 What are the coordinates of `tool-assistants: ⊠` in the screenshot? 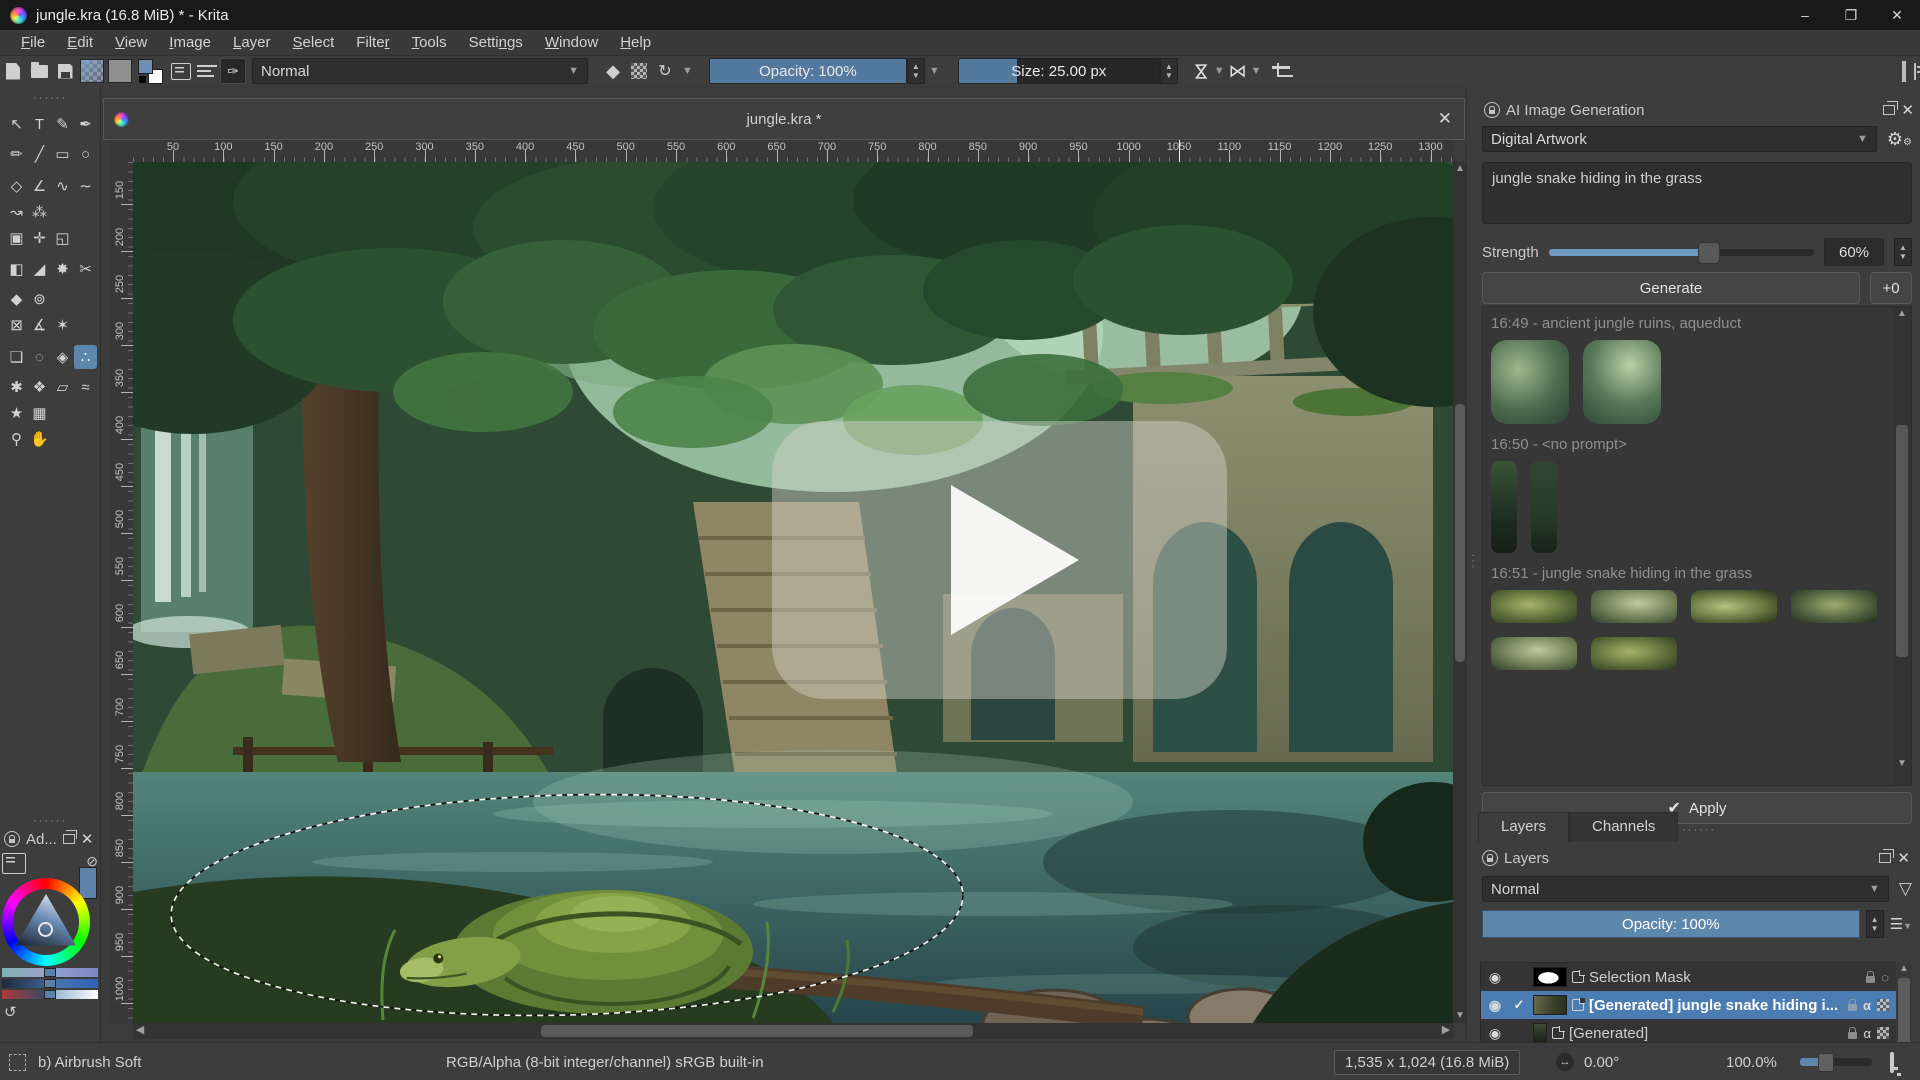 It's located at (16, 325).